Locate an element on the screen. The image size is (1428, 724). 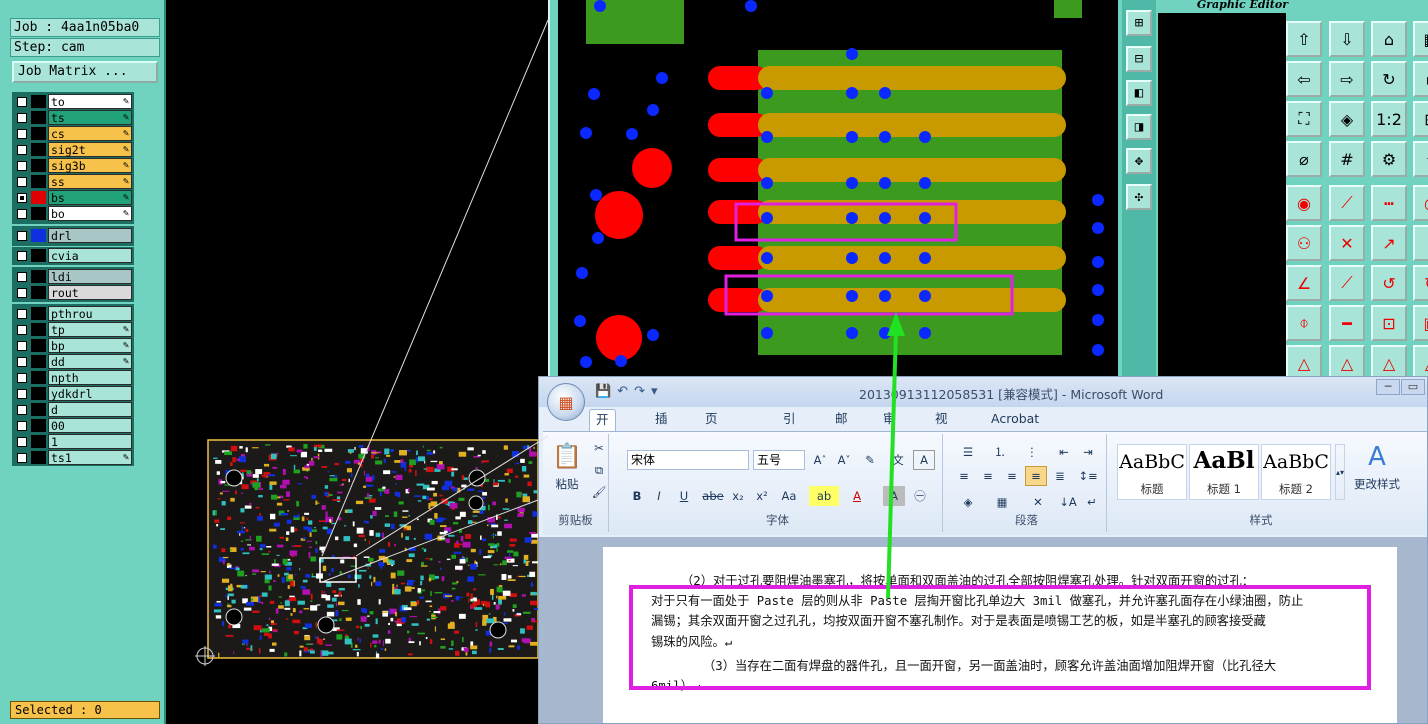
layer-row-npth: npth is located at coordinates (73, 377).